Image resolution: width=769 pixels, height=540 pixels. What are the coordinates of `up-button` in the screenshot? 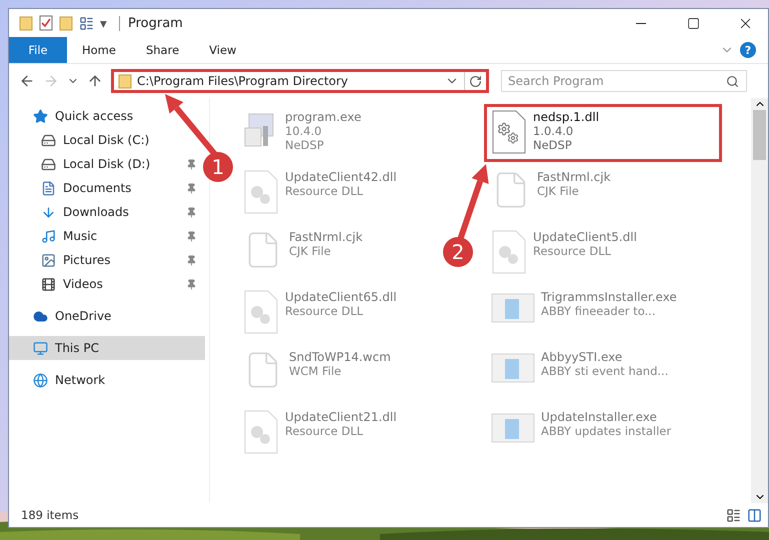 It's located at (95, 81).